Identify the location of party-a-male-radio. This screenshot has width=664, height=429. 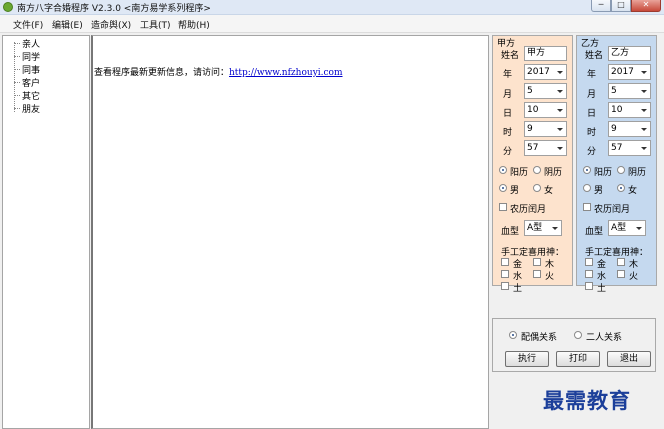
(503, 188).